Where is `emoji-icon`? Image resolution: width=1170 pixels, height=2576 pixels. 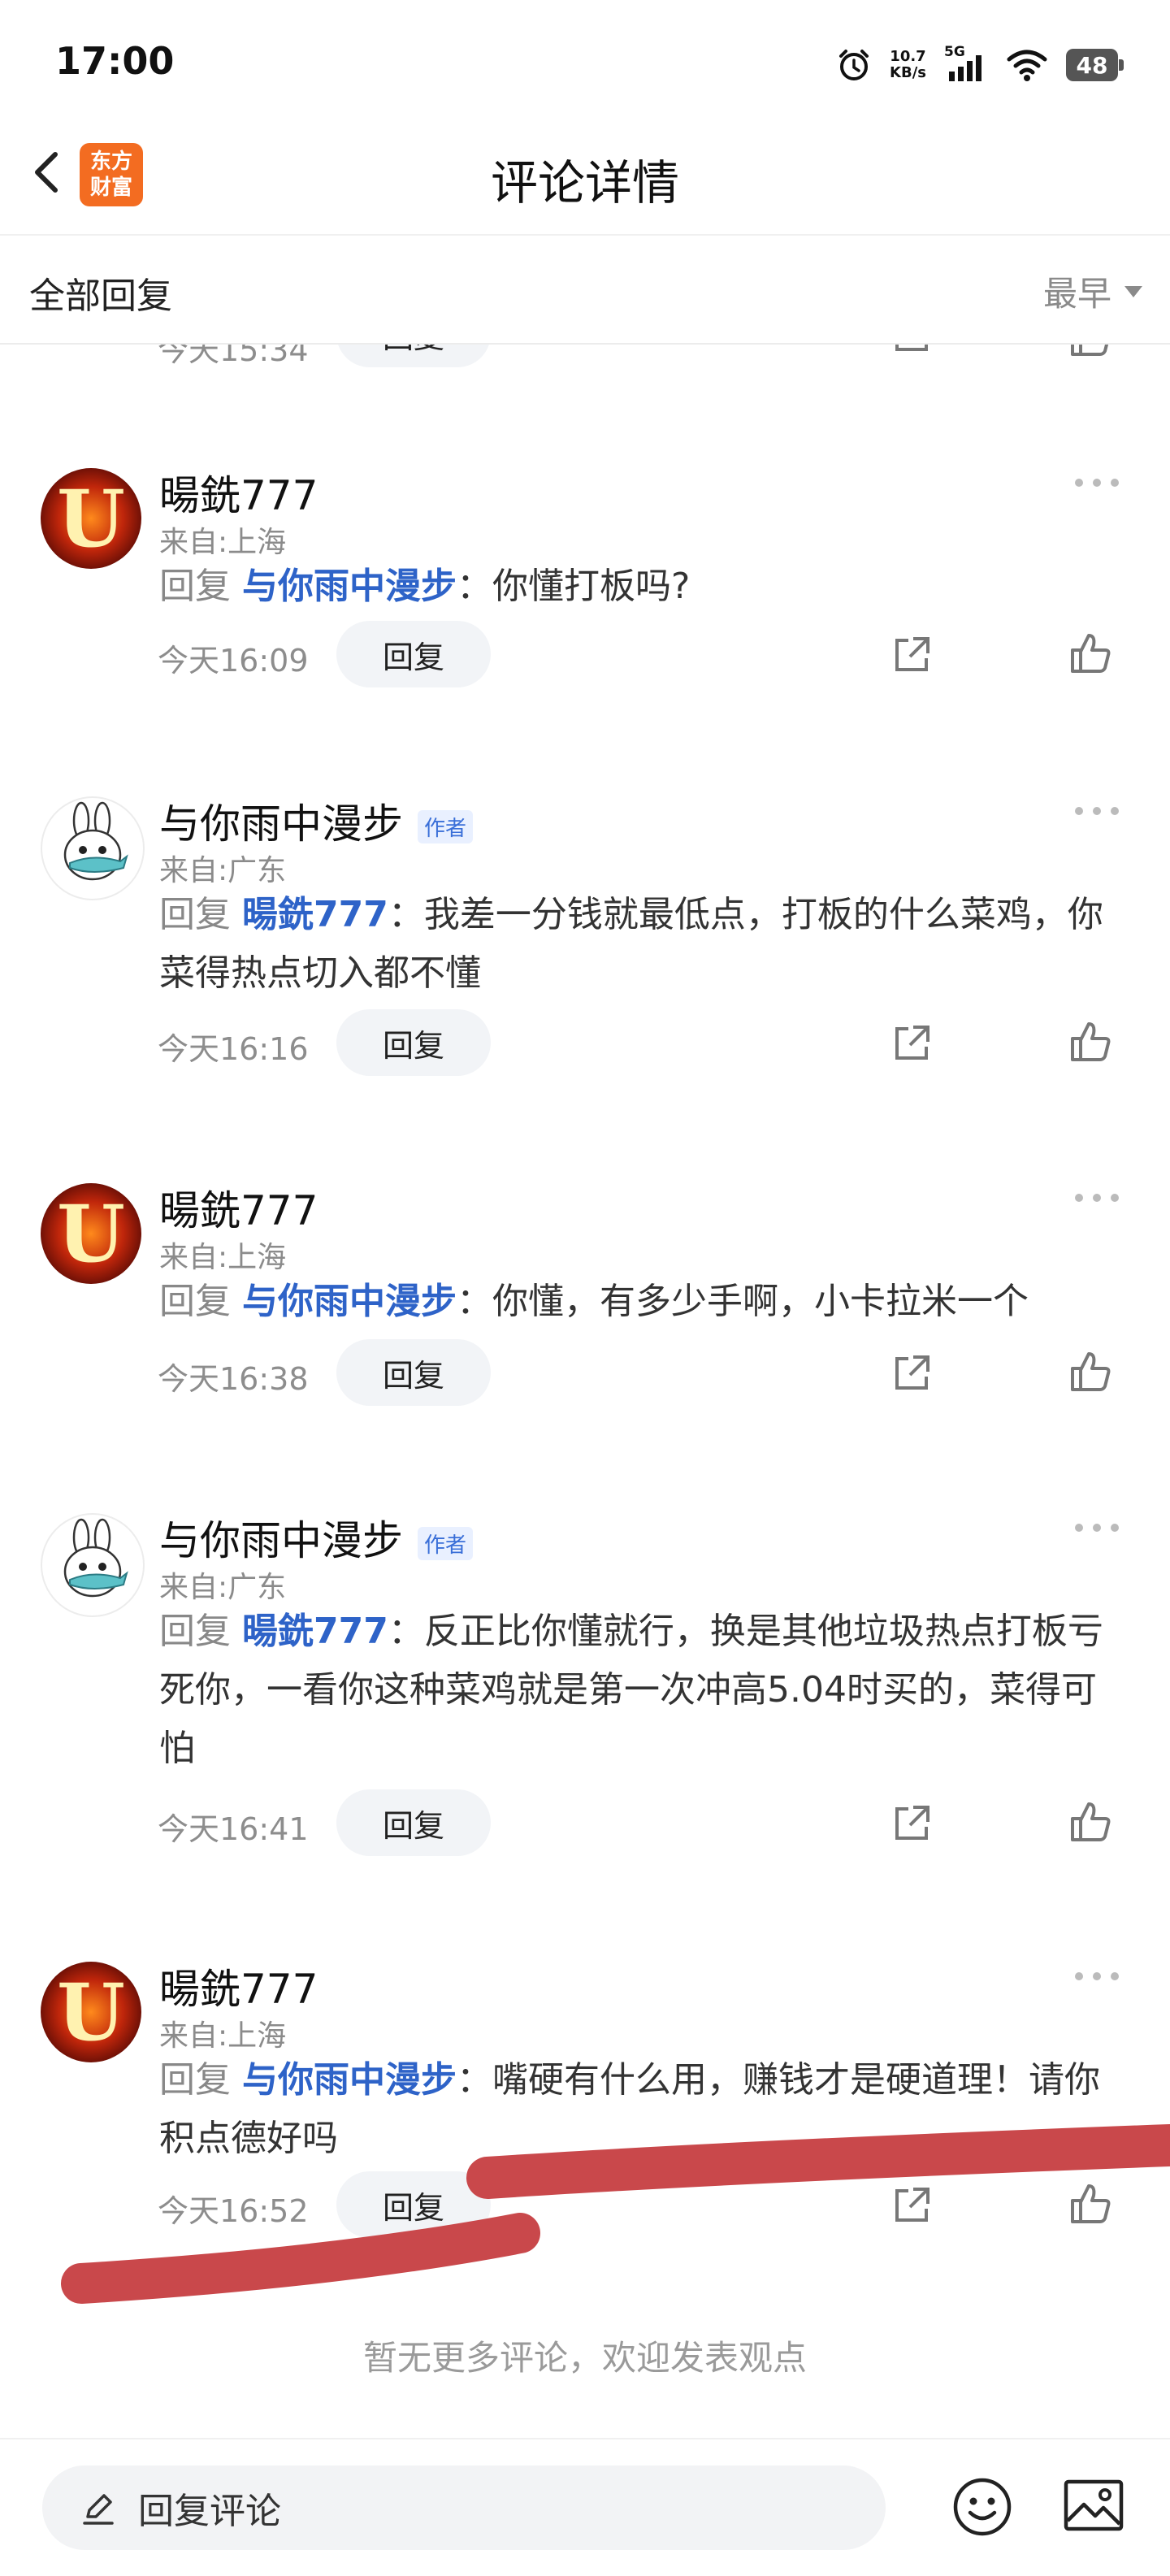
emoji-icon is located at coordinates (982, 2507).